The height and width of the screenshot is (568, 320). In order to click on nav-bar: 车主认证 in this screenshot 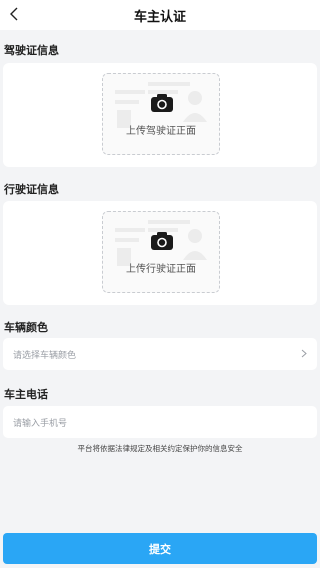, I will do `click(160, 15)`.